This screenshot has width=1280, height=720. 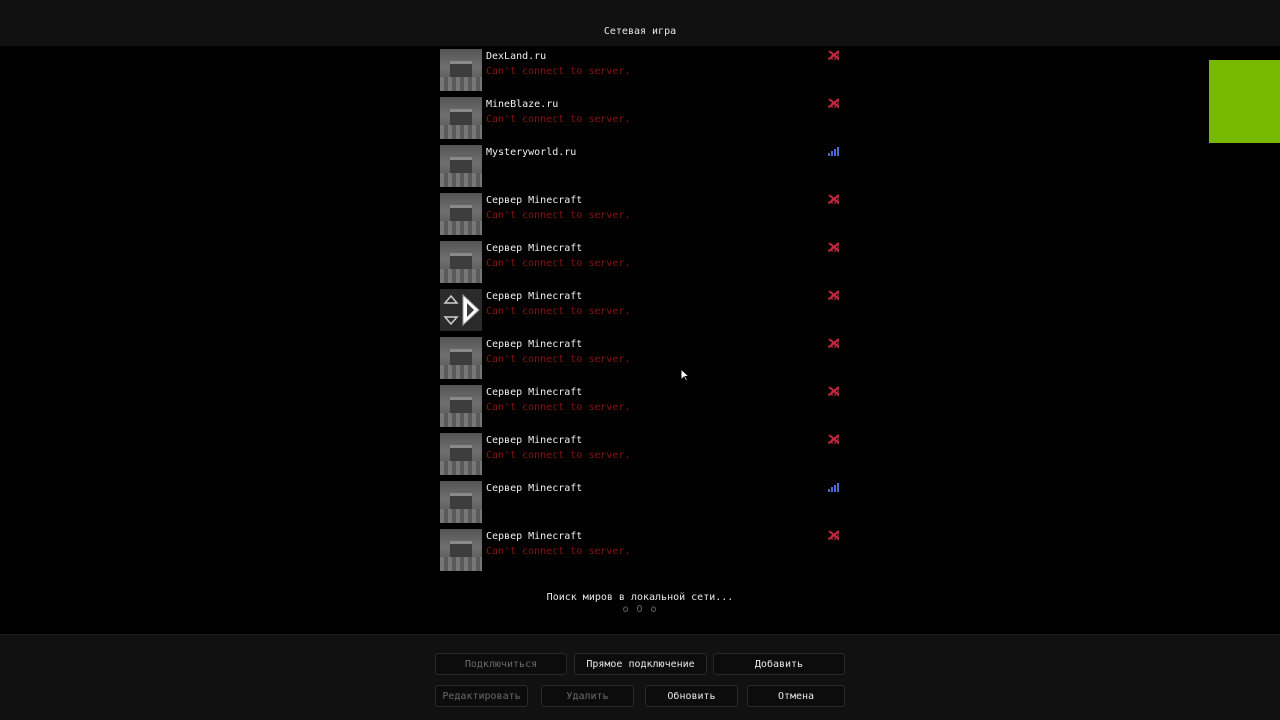 What do you see at coordinates (779, 664) in the screenshot?
I see `add-server-button: Добавить` at bounding box center [779, 664].